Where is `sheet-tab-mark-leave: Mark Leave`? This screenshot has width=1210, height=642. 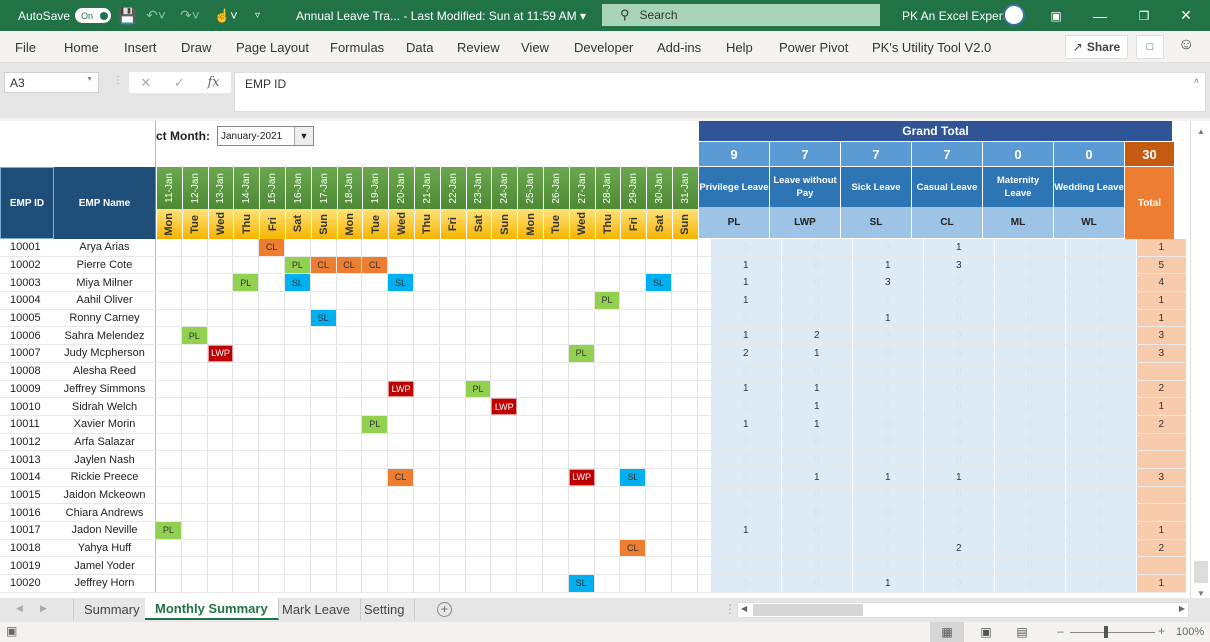 sheet-tab-mark-leave: Mark Leave is located at coordinates (316, 609).